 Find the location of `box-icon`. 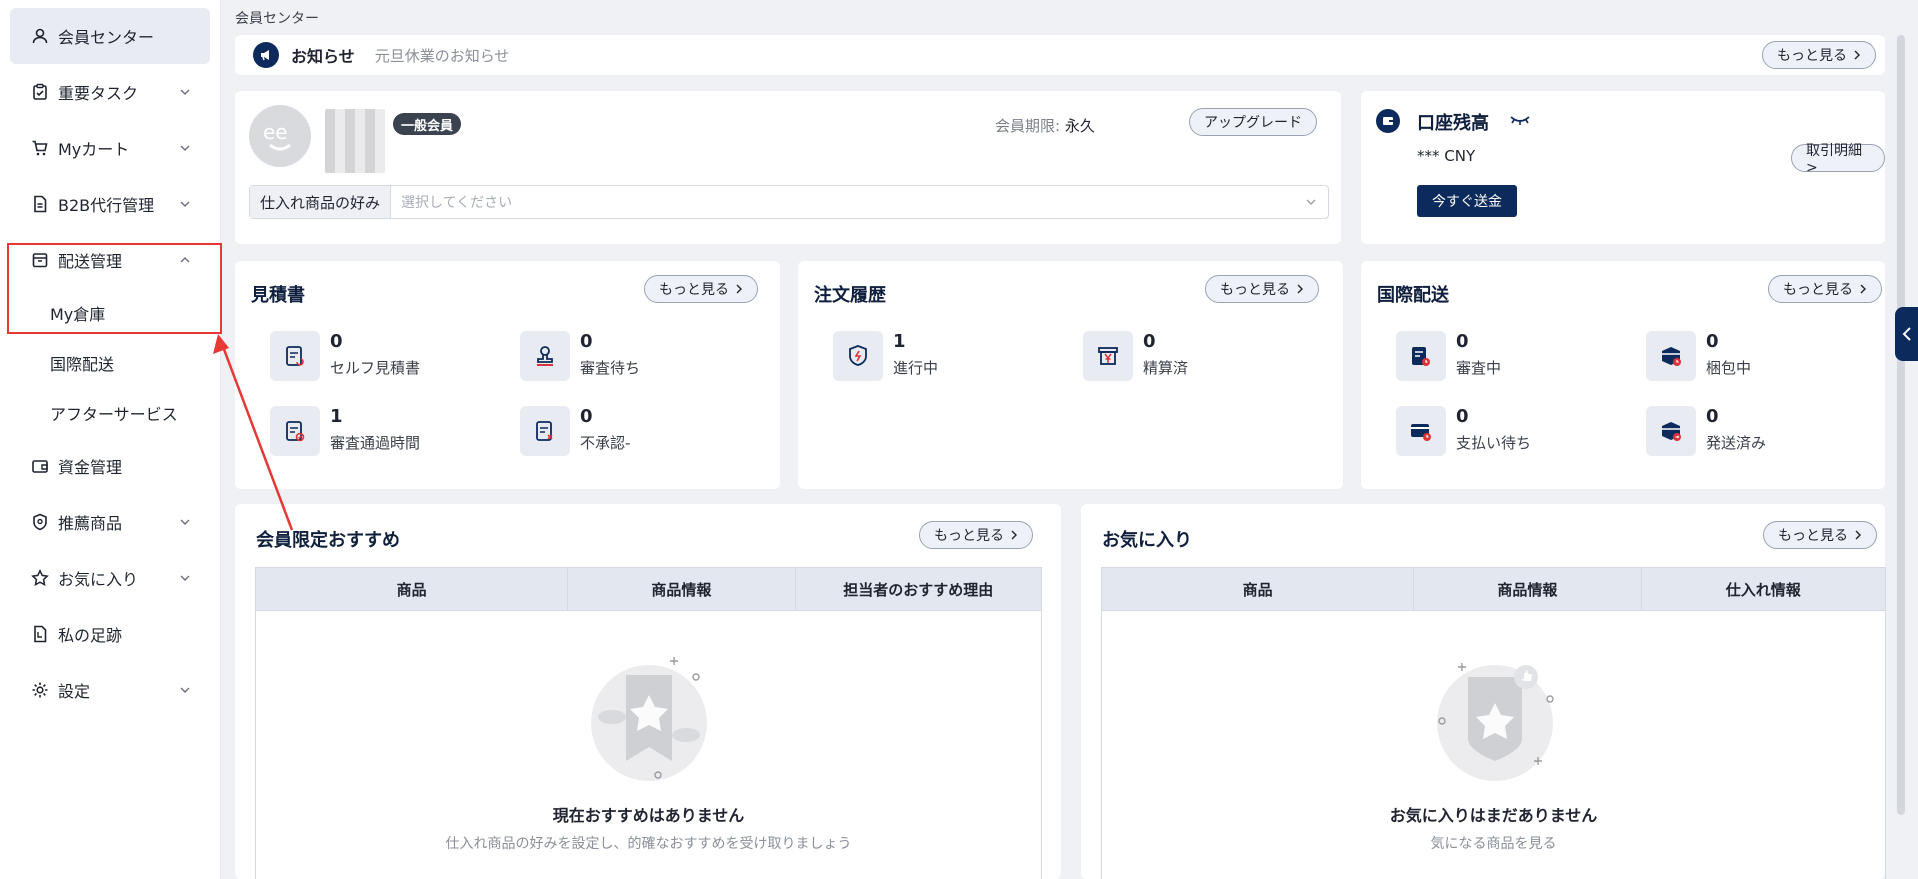

box-icon is located at coordinates (40, 260).